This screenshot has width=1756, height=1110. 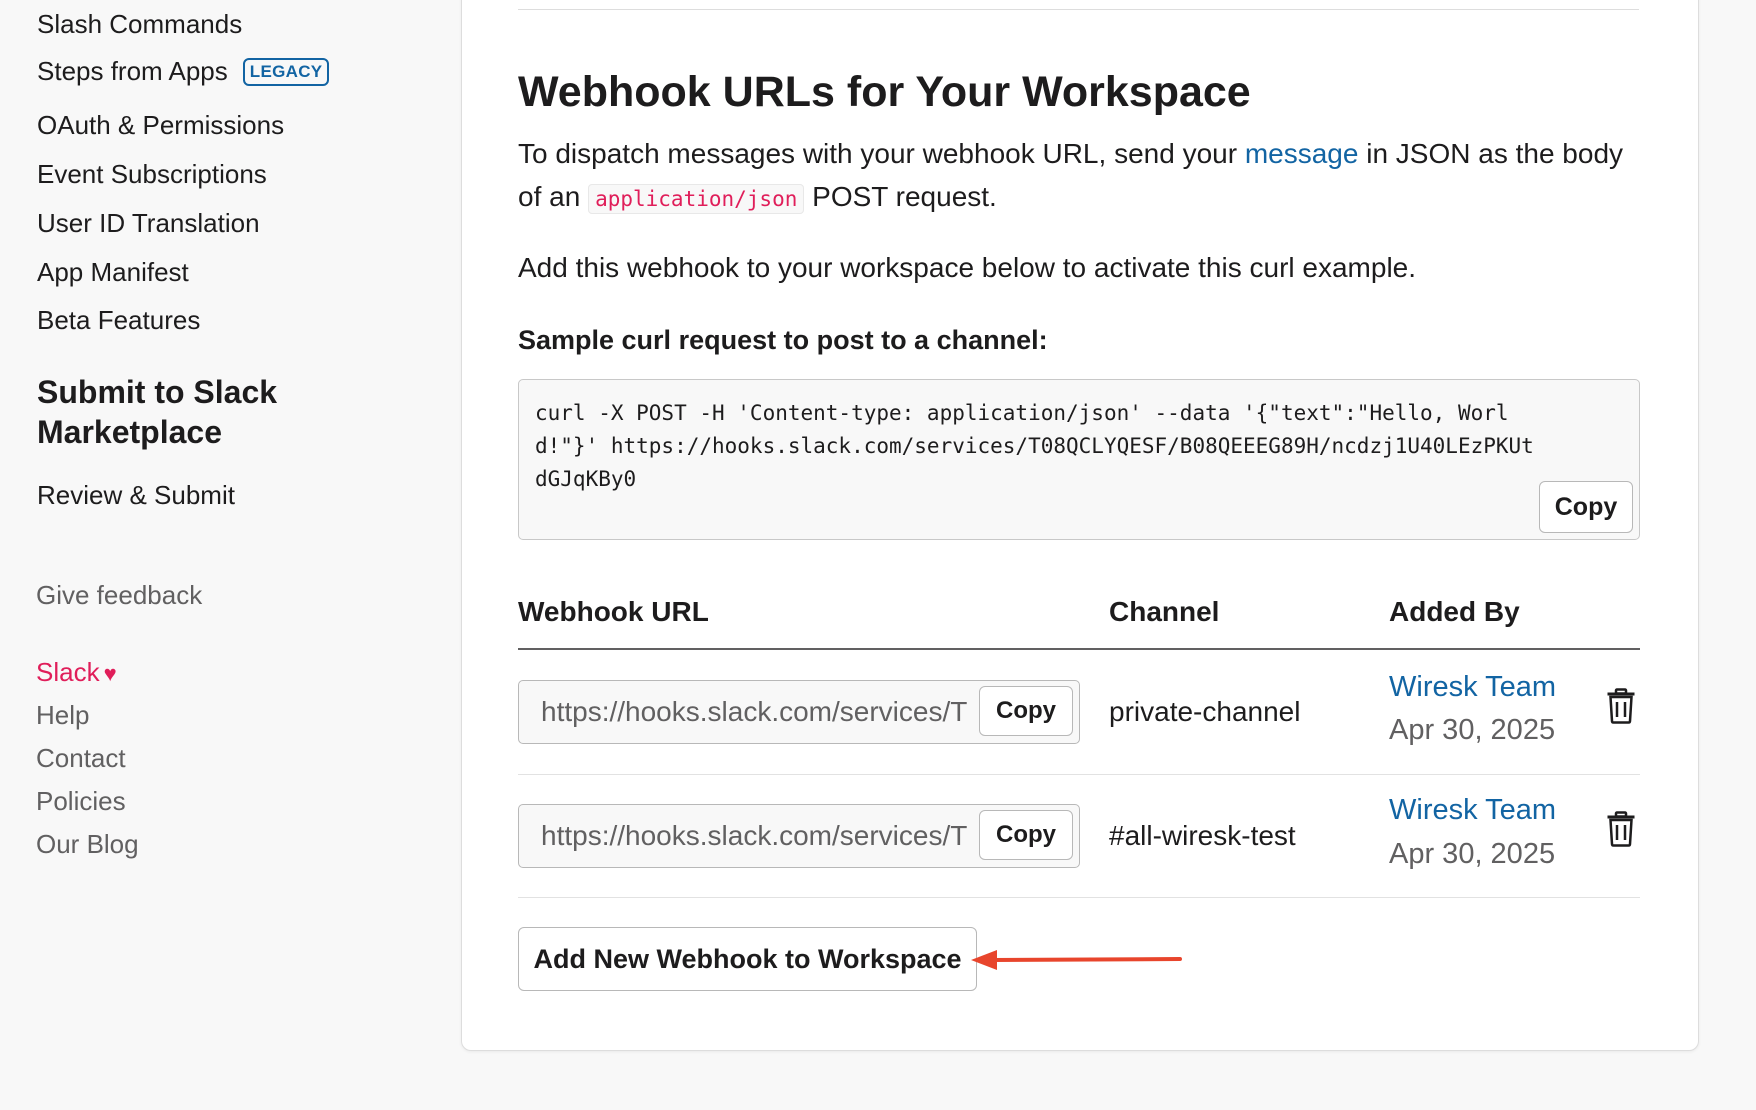 I want to click on sidebar-item-label: Beta Features, so click(x=119, y=320).